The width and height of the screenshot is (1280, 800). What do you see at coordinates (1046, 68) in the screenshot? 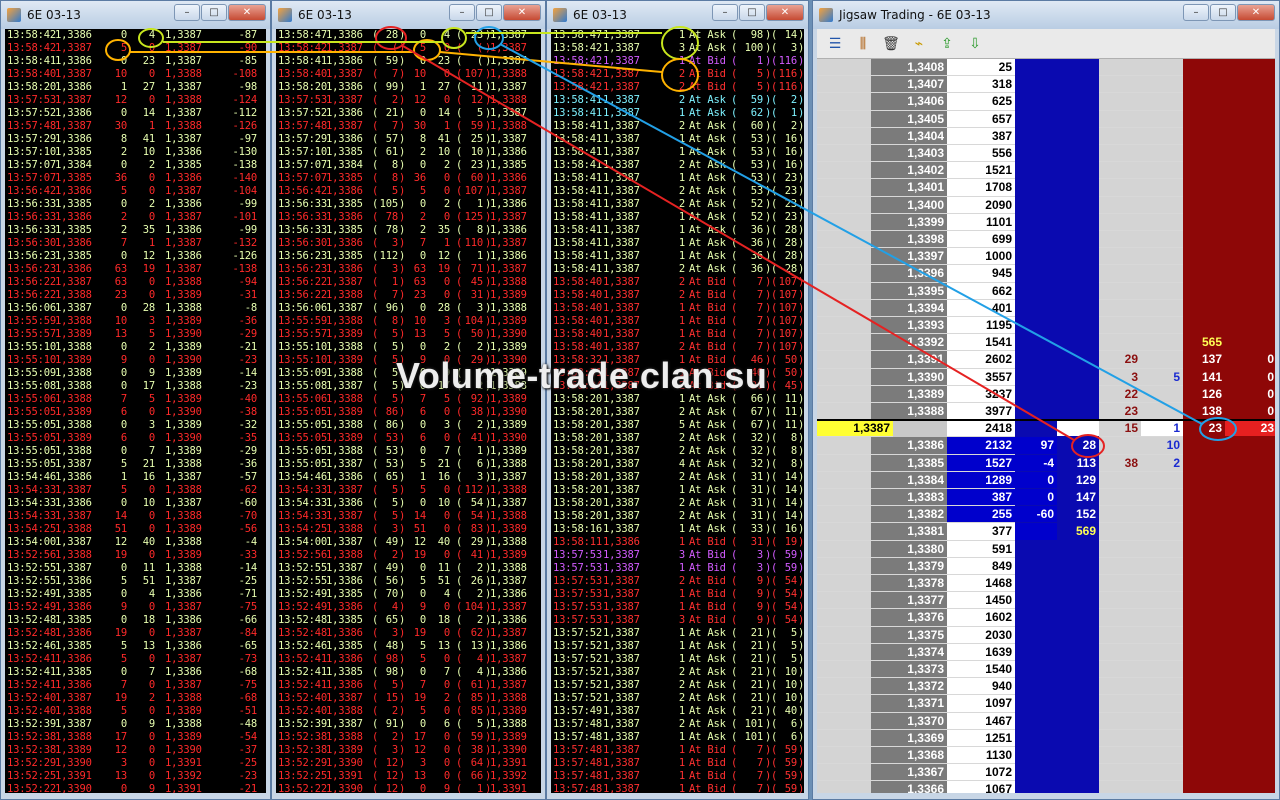
I see `dom-row: 1,3408 25` at bounding box center [1046, 68].